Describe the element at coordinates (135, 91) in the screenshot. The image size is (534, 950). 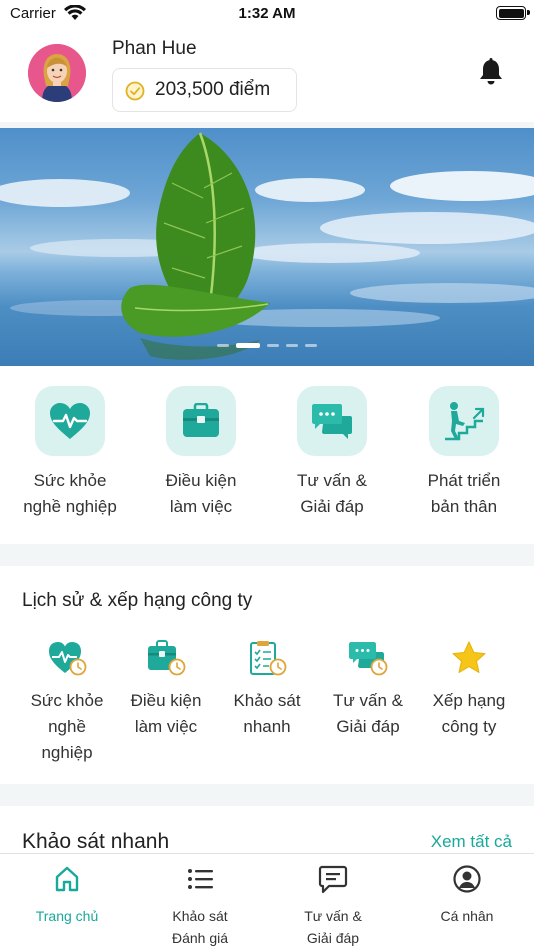
I see `check-coin-icon` at that location.